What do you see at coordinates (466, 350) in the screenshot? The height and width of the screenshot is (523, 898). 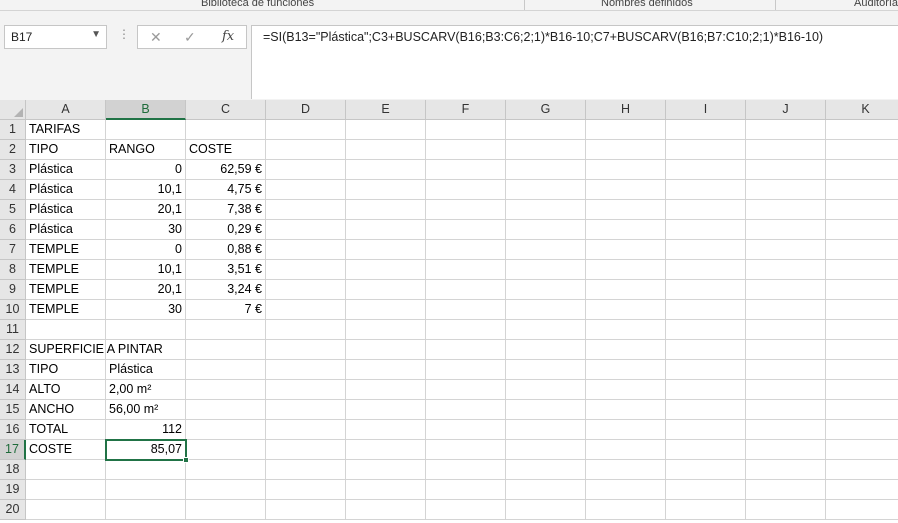 I see `cell-f12` at bounding box center [466, 350].